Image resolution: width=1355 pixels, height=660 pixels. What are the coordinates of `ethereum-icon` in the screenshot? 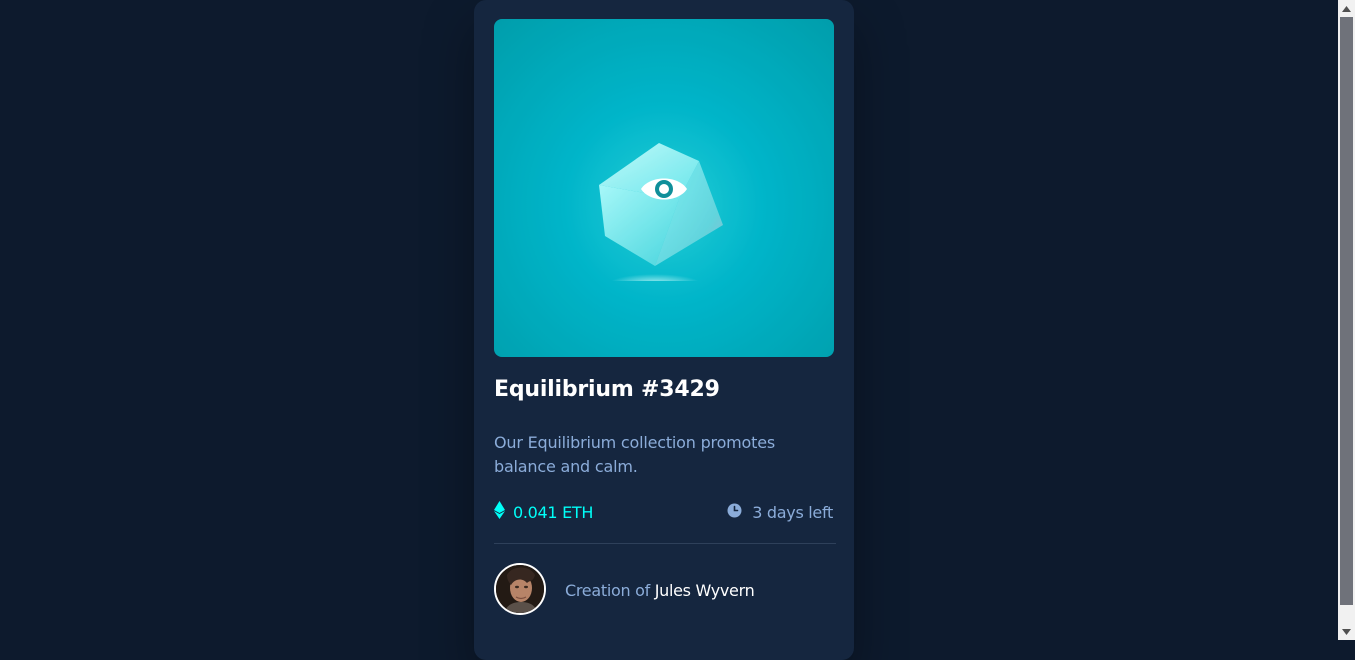 It's located at (499, 512).